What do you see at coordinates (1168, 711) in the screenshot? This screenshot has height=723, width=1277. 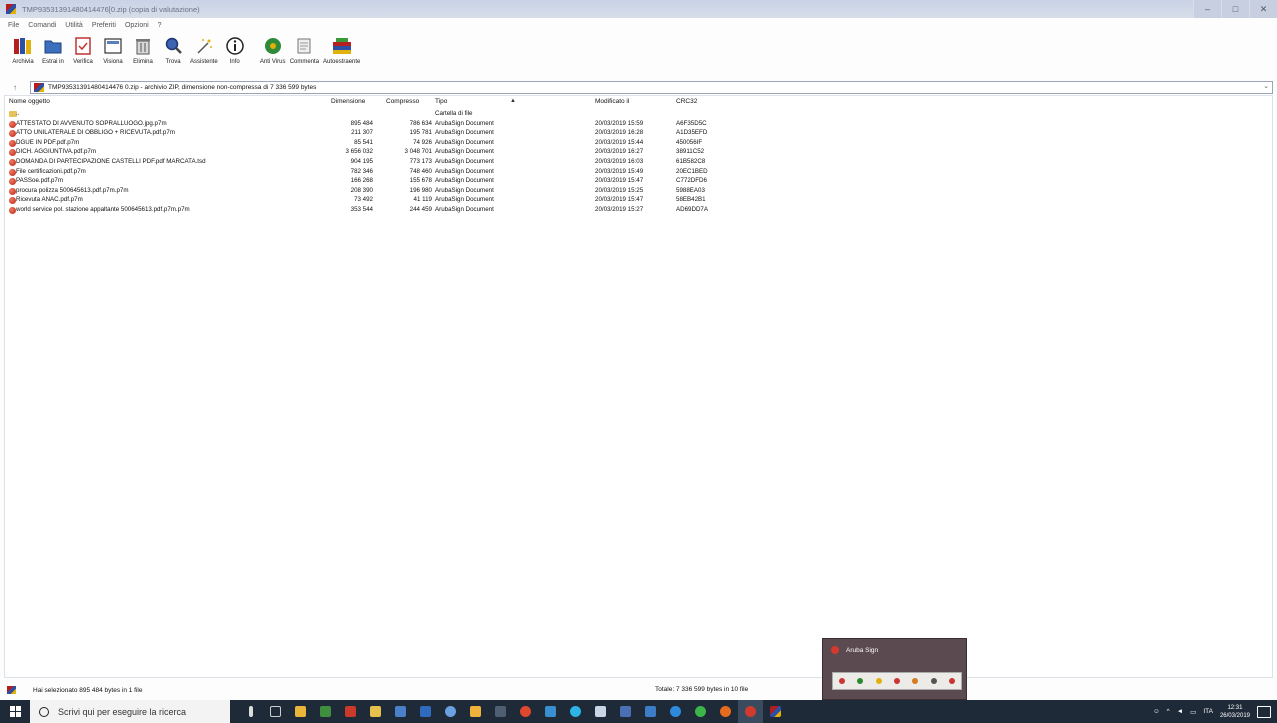 I see `chevron-up-icon: ^` at bounding box center [1168, 711].